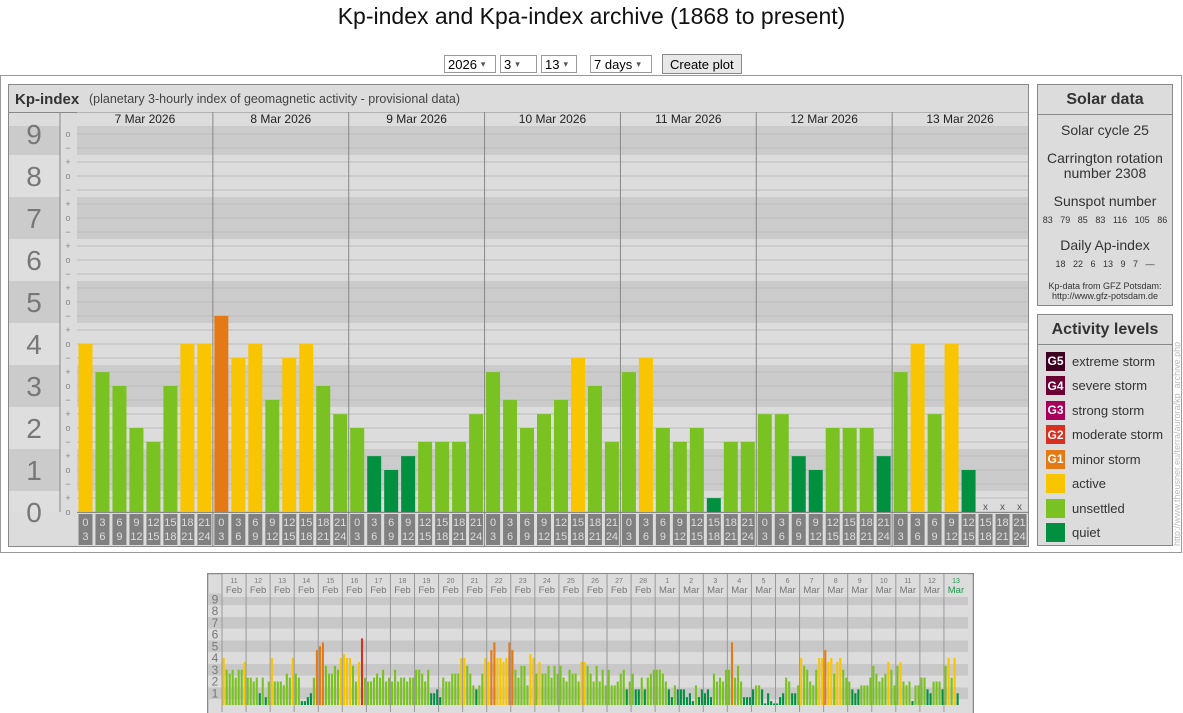  What do you see at coordinates (67, 260) in the screenshot?
I see `sublevel-label: o` at bounding box center [67, 260].